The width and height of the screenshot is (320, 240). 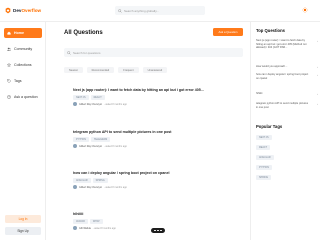 I want to click on question-tags: PYTHON TELEGRAM, so click(x=92, y=139).